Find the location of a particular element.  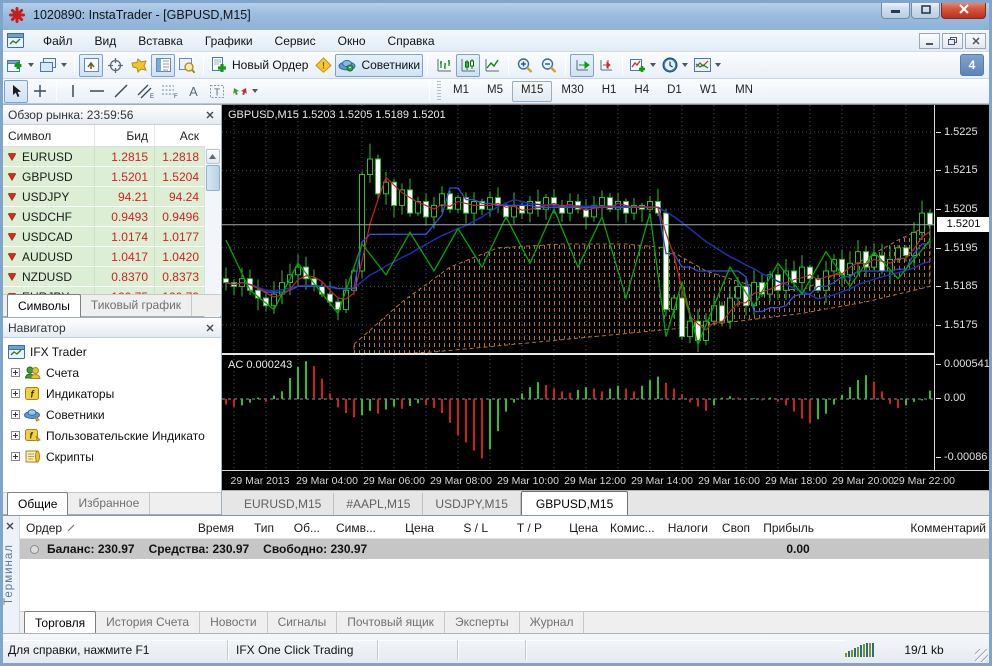

bar-chart-type-button is located at coordinates (444, 65).